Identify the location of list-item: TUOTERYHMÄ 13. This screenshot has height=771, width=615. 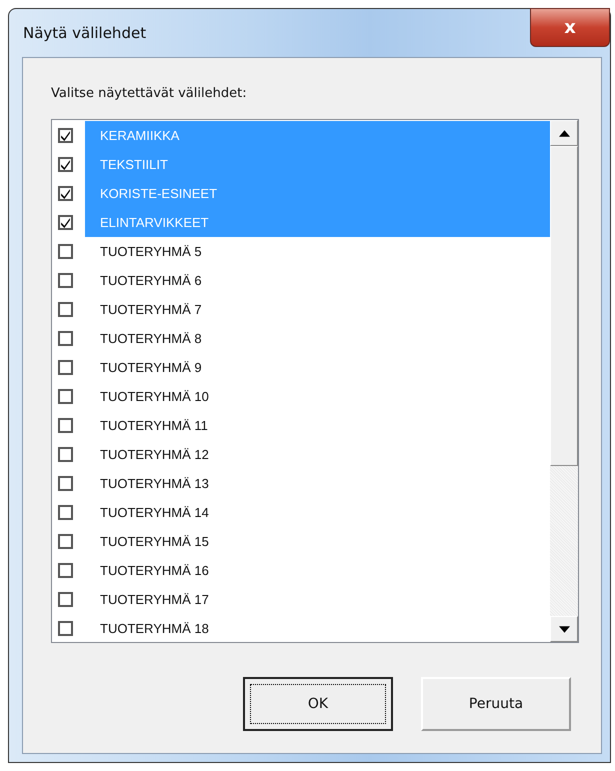
(317, 483).